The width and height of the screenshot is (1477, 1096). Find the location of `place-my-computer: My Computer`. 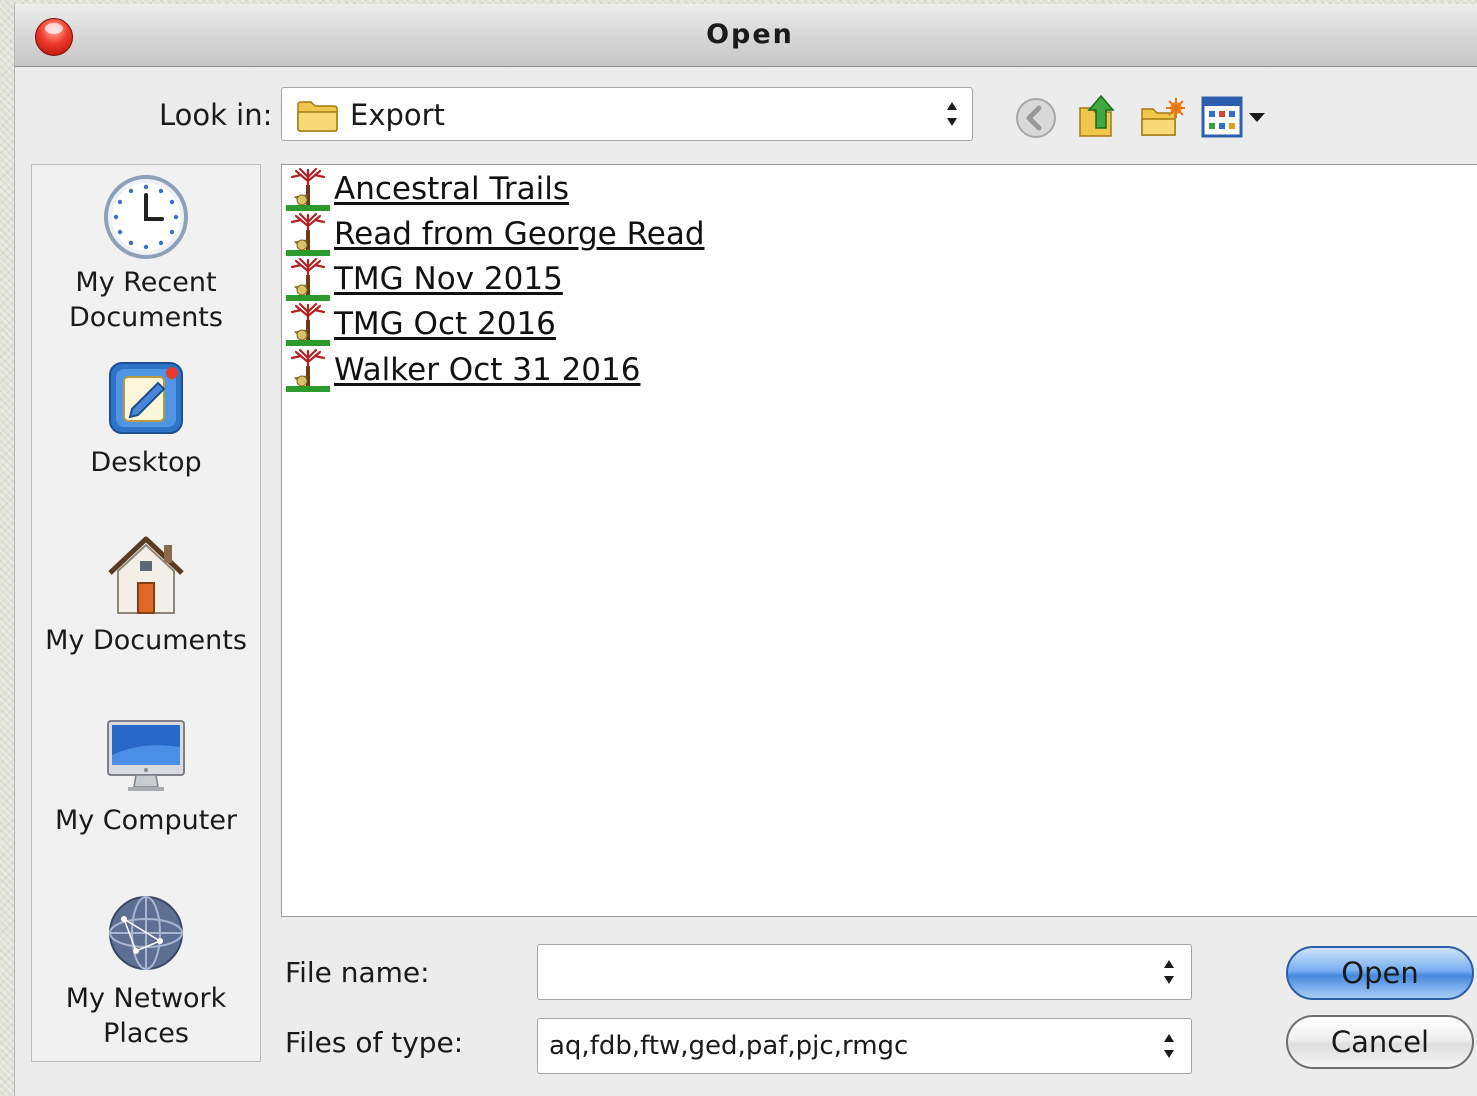

place-my-computer: My Computer is located at coordinates (146, 774).